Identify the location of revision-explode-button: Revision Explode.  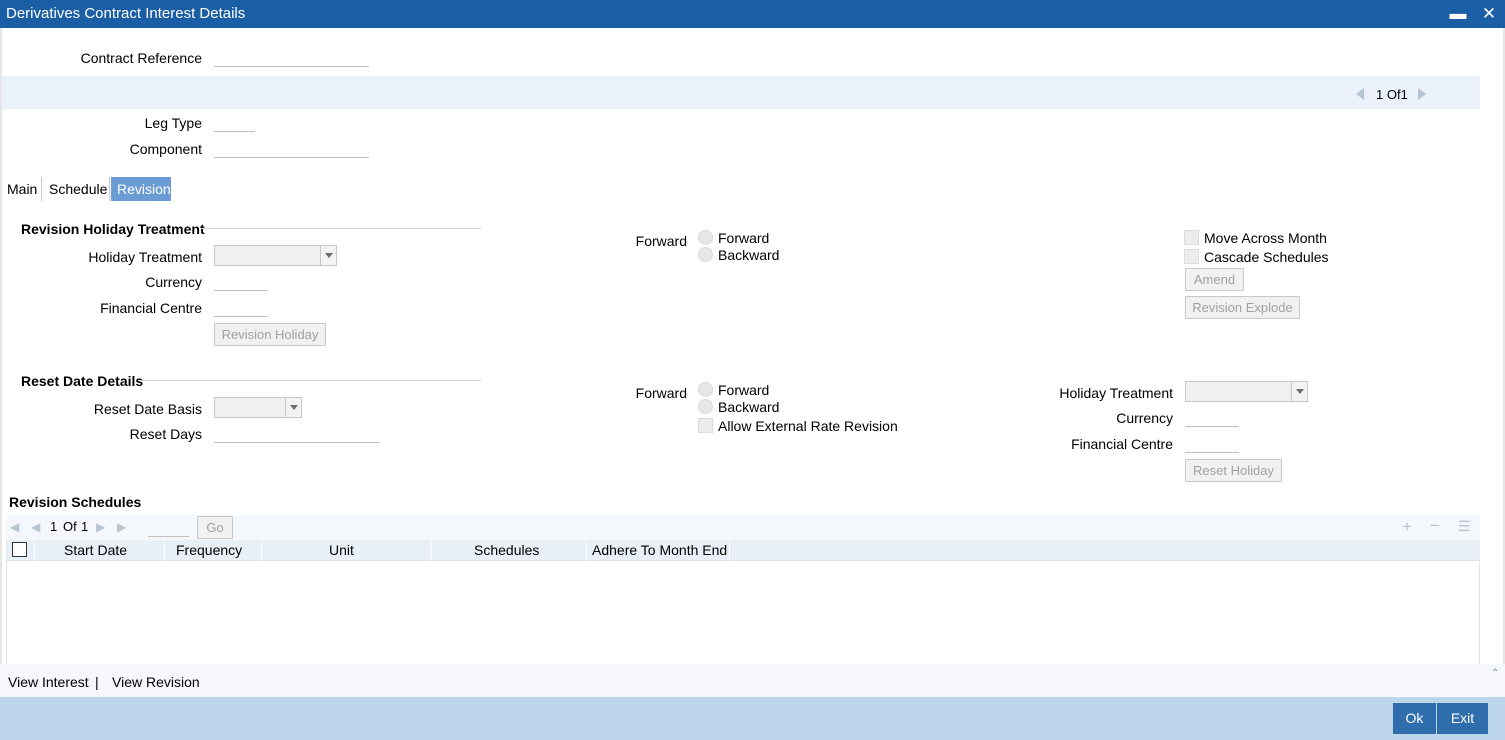
(1242, 307).